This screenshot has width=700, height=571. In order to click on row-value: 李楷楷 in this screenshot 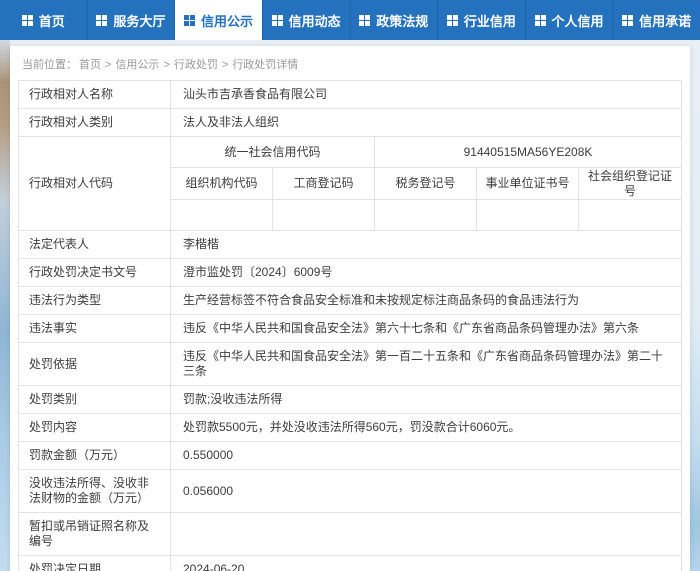, I will do `click(201, 244)`.